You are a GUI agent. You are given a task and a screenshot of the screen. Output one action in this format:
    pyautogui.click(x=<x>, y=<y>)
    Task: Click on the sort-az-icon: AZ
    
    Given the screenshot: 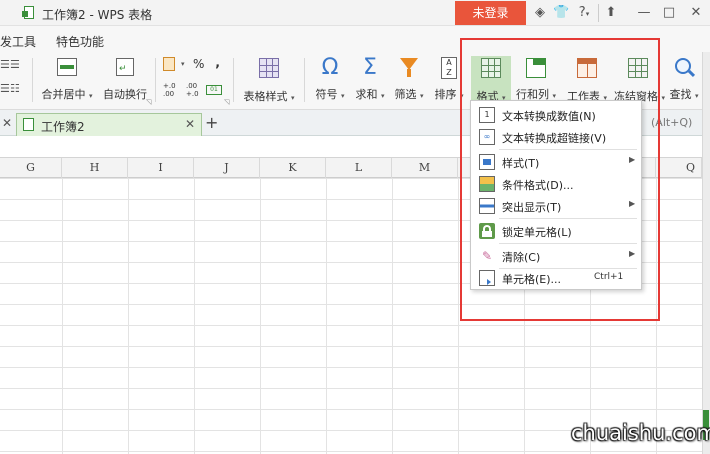 What is the action you would take?
    pyautogui.click(x=449, y=68)
    